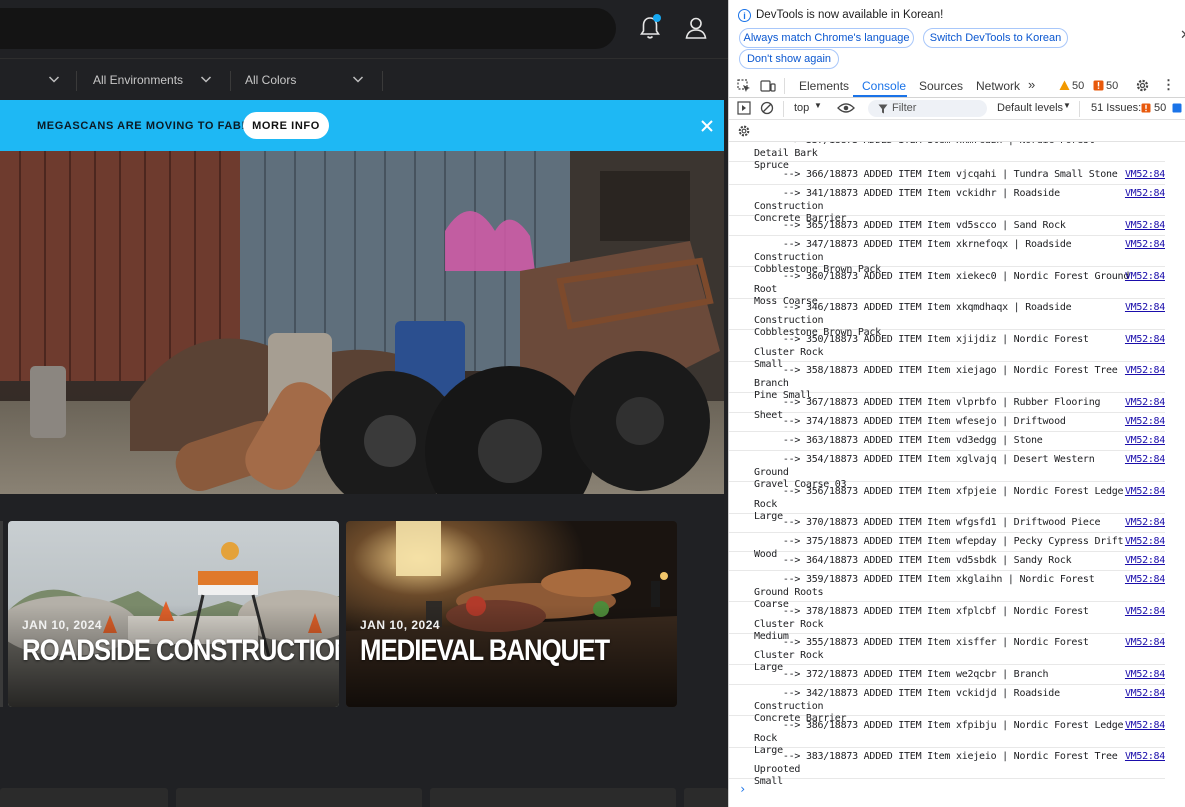  Describe the element at coordinates (783, 109) in the screenshot. I see `toolbar-divider` at that location.